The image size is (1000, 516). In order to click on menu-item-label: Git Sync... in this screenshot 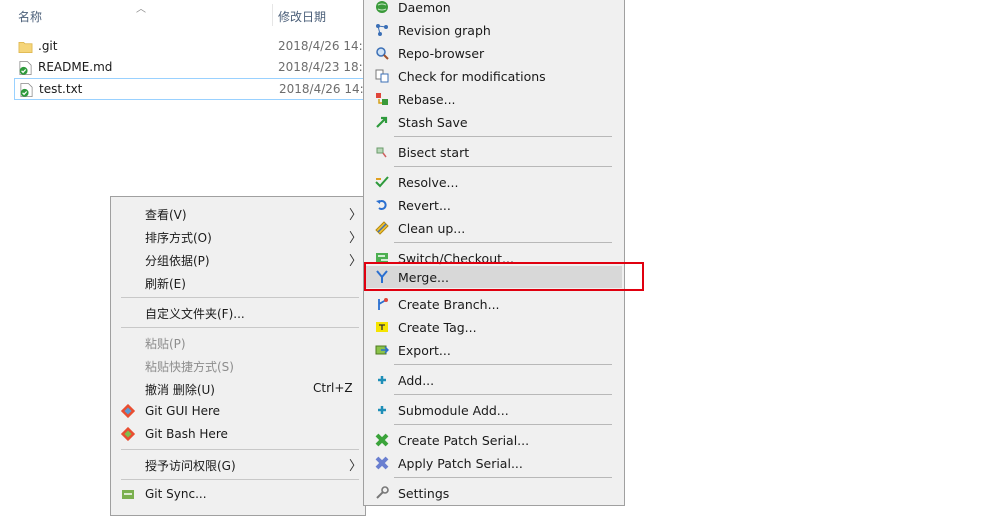, I will do `click(176, 494)`.